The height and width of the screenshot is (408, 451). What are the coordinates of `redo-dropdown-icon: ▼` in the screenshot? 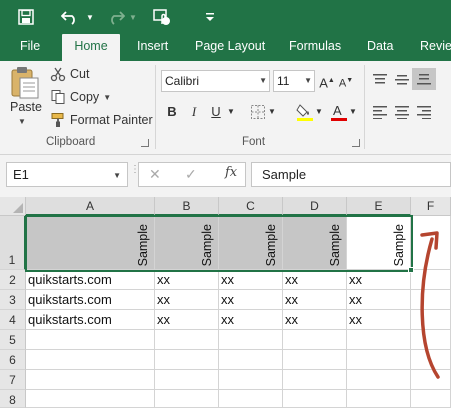 It's located at (133, 17).